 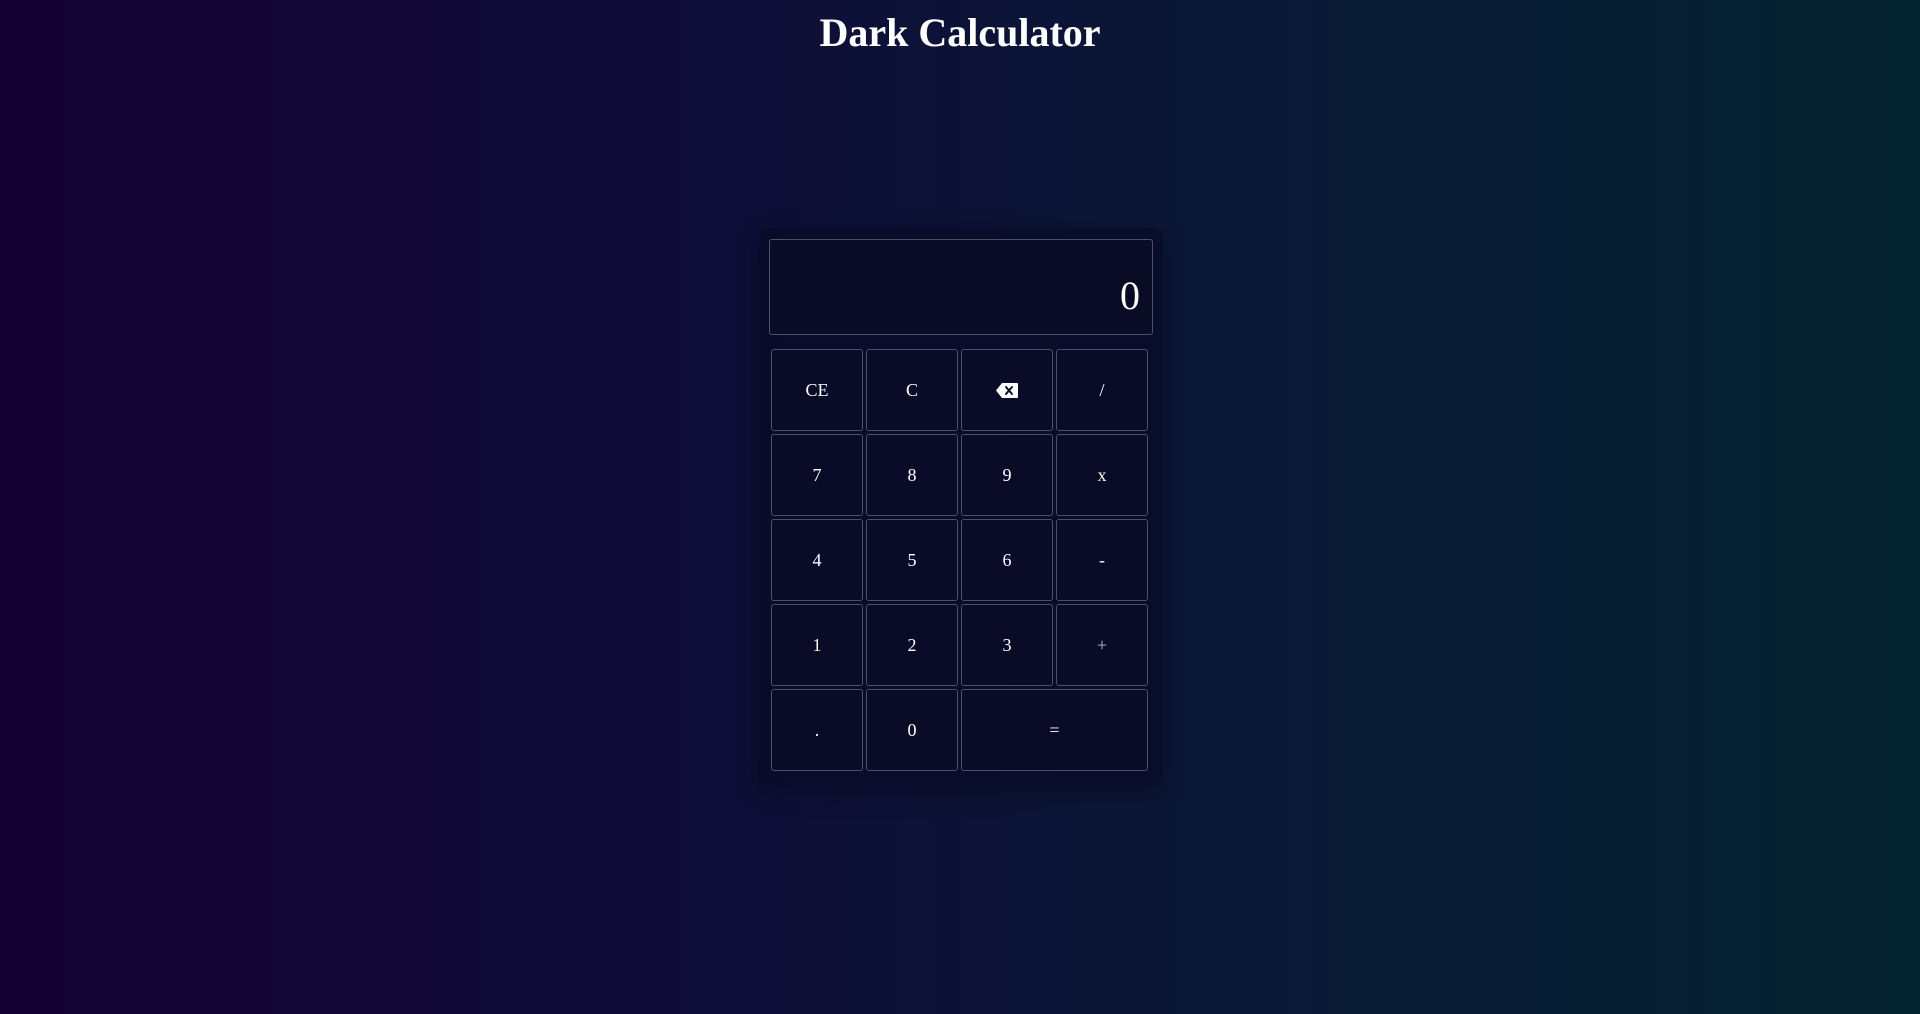 I want to click on backspace-icon, so click(x=1007, y=390).